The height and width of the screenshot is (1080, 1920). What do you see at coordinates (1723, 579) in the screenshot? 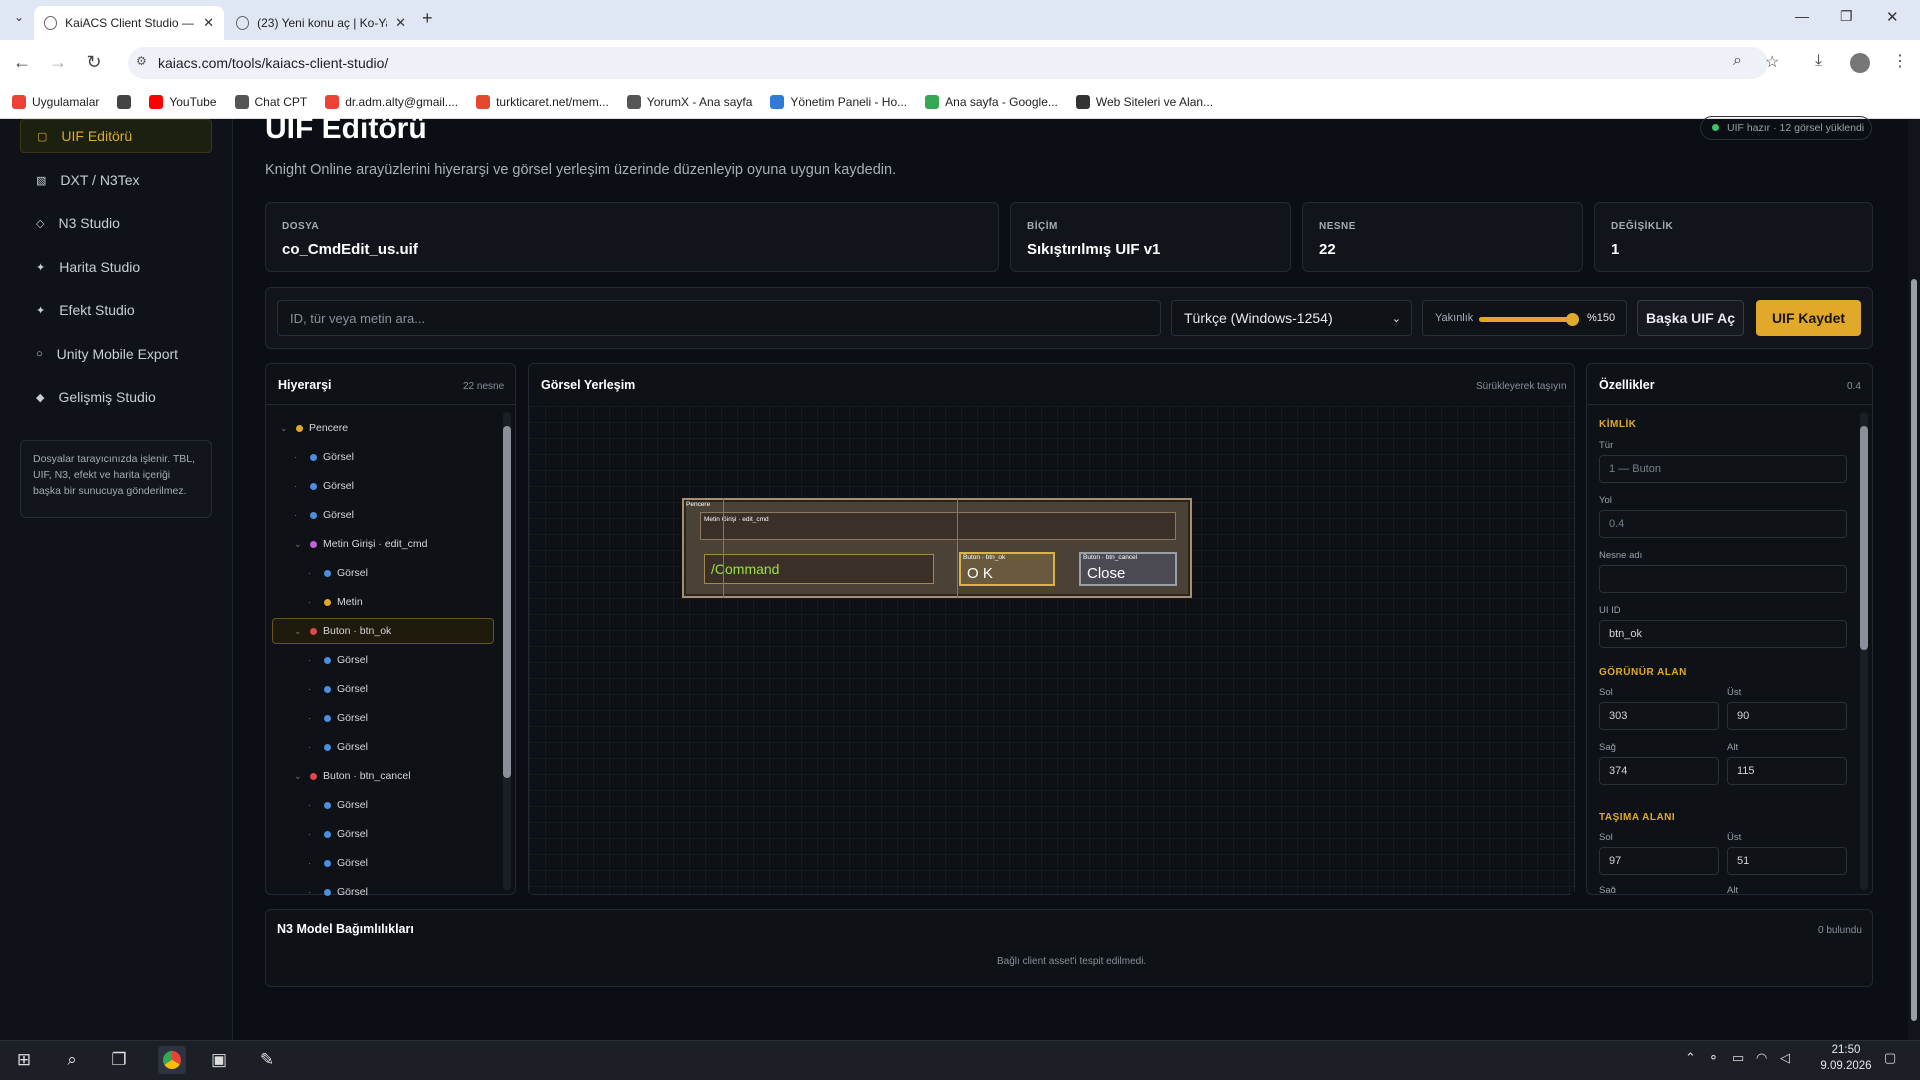
I see `name-field` at bounding box center [1723, 579].